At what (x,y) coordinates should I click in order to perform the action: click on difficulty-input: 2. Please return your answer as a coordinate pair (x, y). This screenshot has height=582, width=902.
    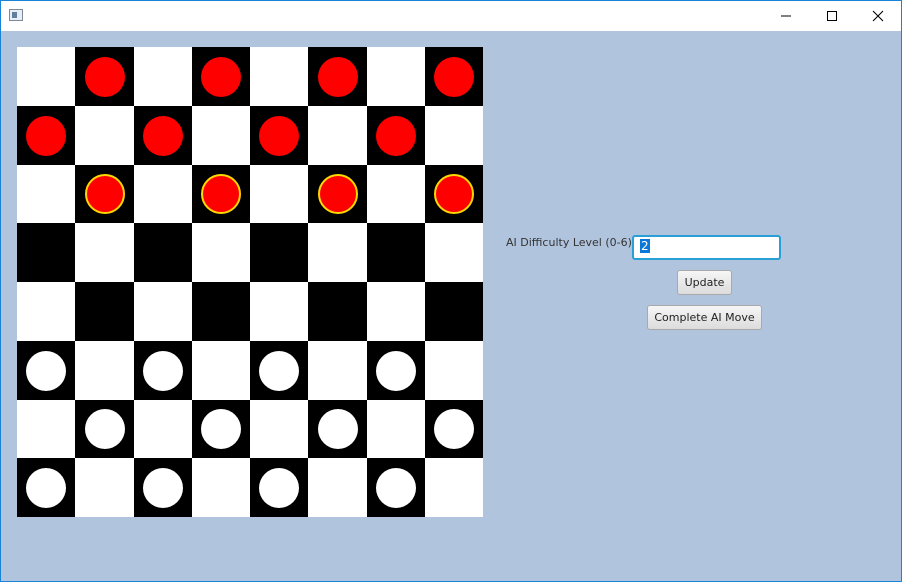
    Looking at the image, I should click on (706, 247).